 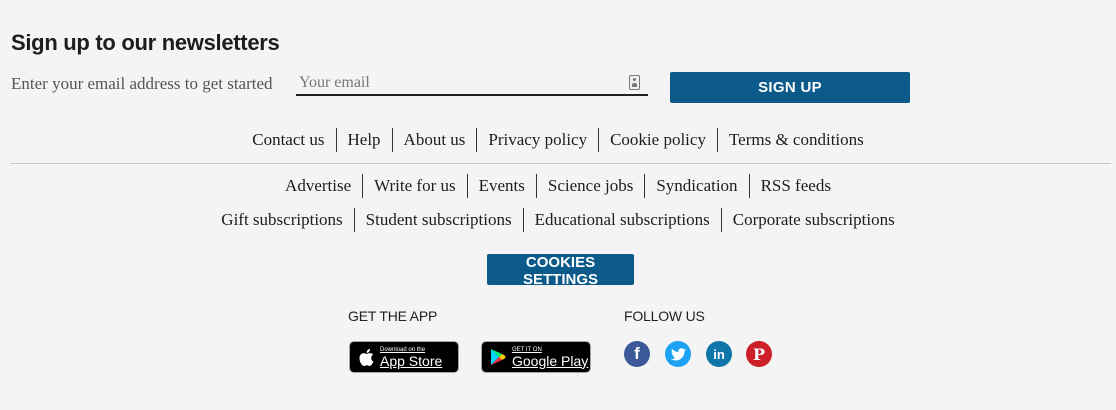 What do you see at coordinates (318, 186) in the screenshot?
I see `footer-link-advertise: Advertise` at bounding box center [318, 186].